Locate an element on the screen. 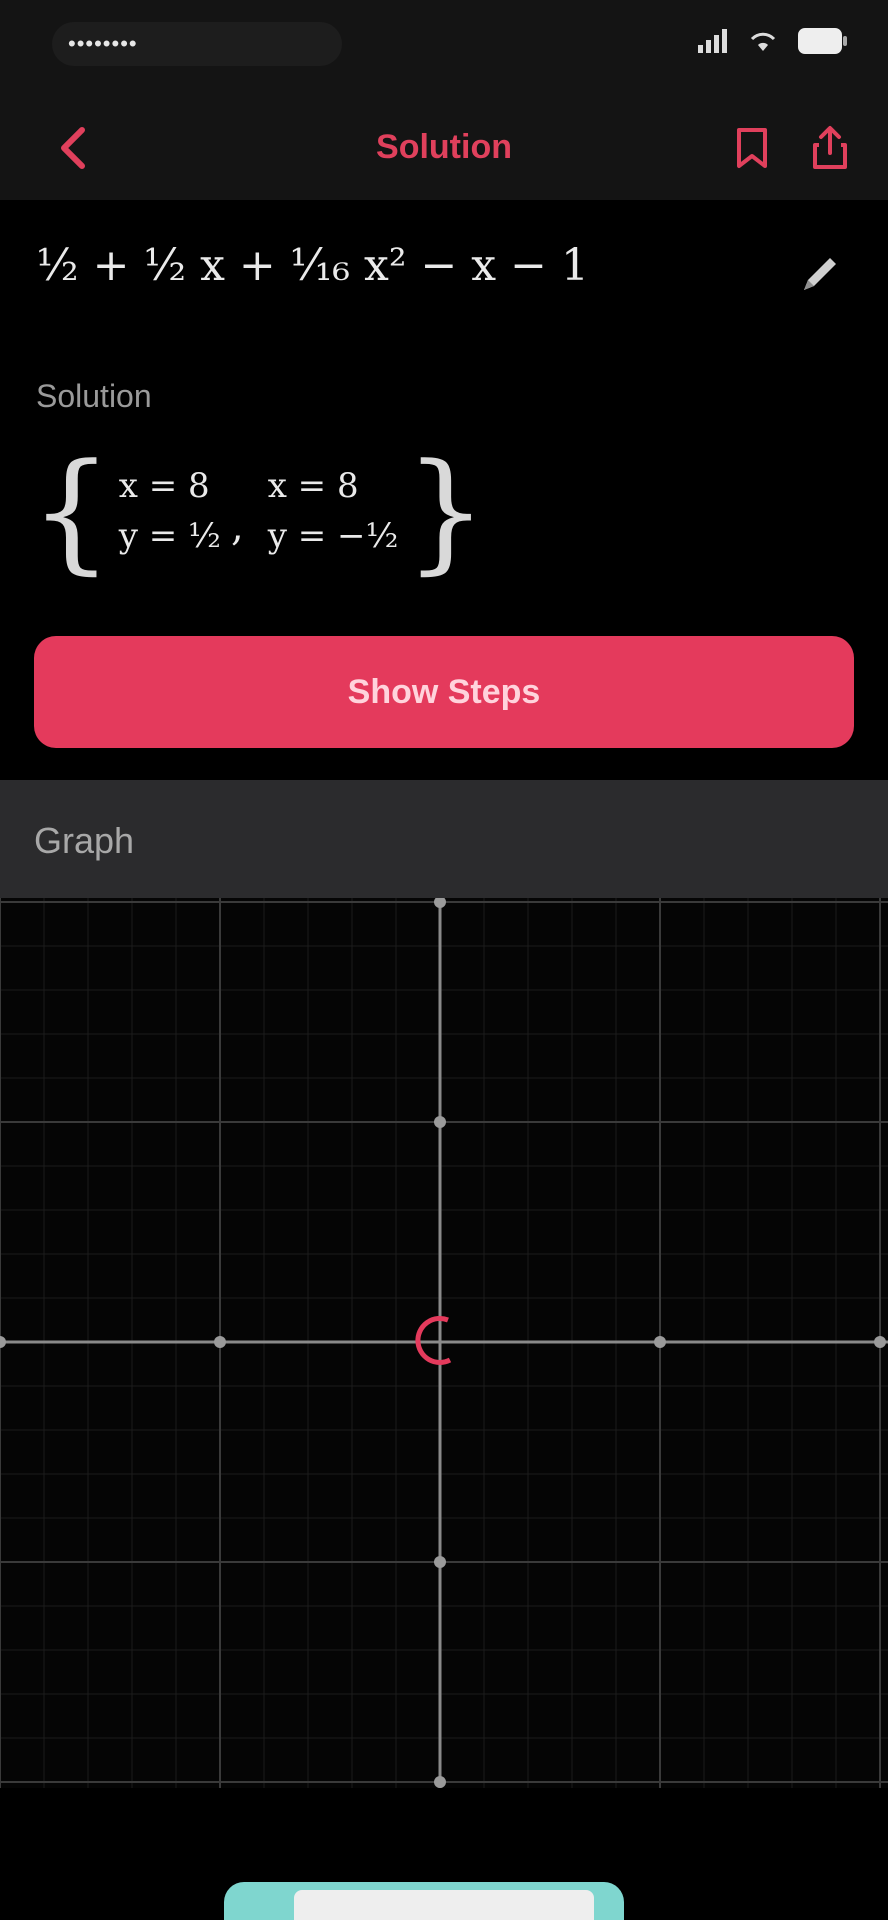  close-brace: } is located at coordinates (446, 511).